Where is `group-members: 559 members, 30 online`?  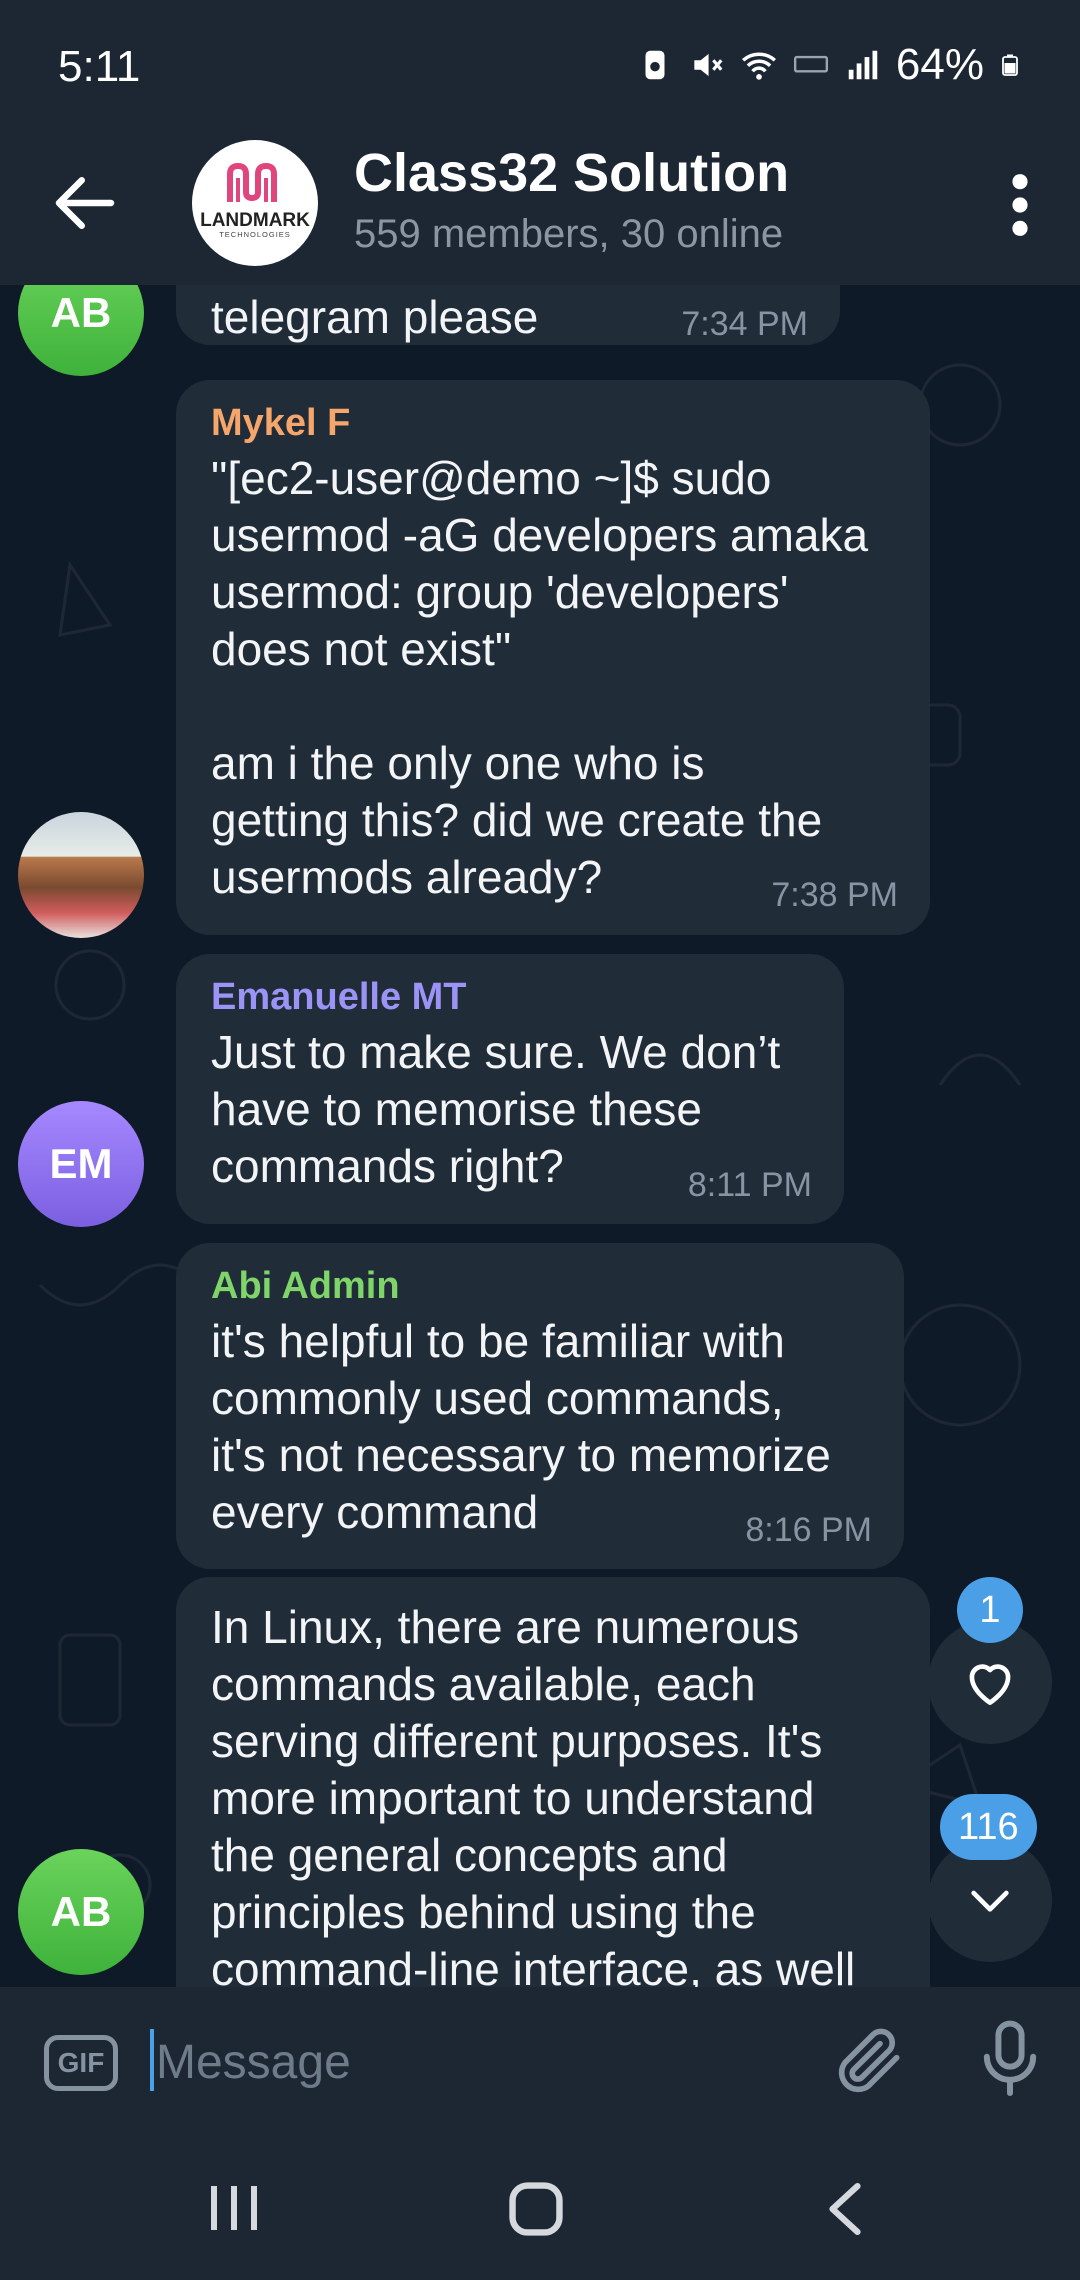
group-members: 559 members, 30 online is located at coordinates (569, 234).